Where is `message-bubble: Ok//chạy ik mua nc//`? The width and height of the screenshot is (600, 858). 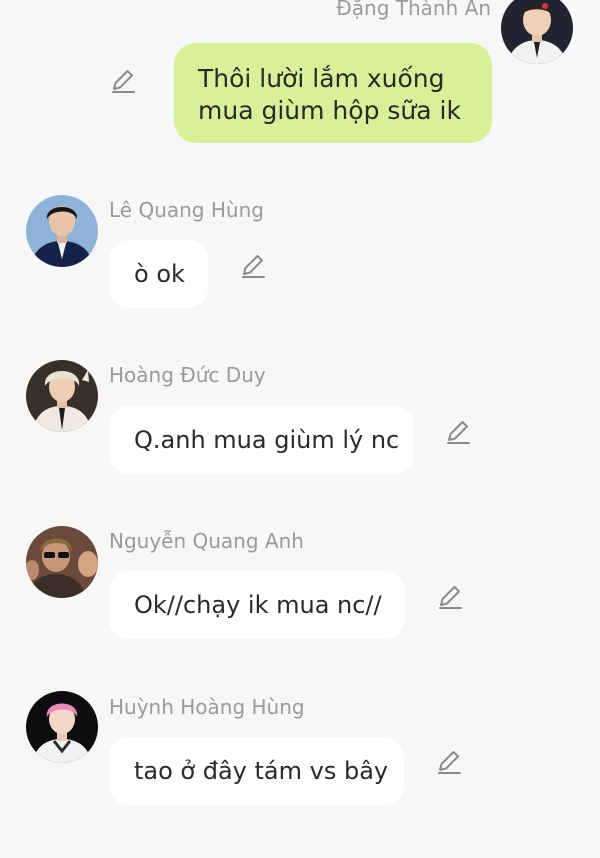
message-bubble: Ok//chạy ik mua nc// is located at coordinates (257, 605).